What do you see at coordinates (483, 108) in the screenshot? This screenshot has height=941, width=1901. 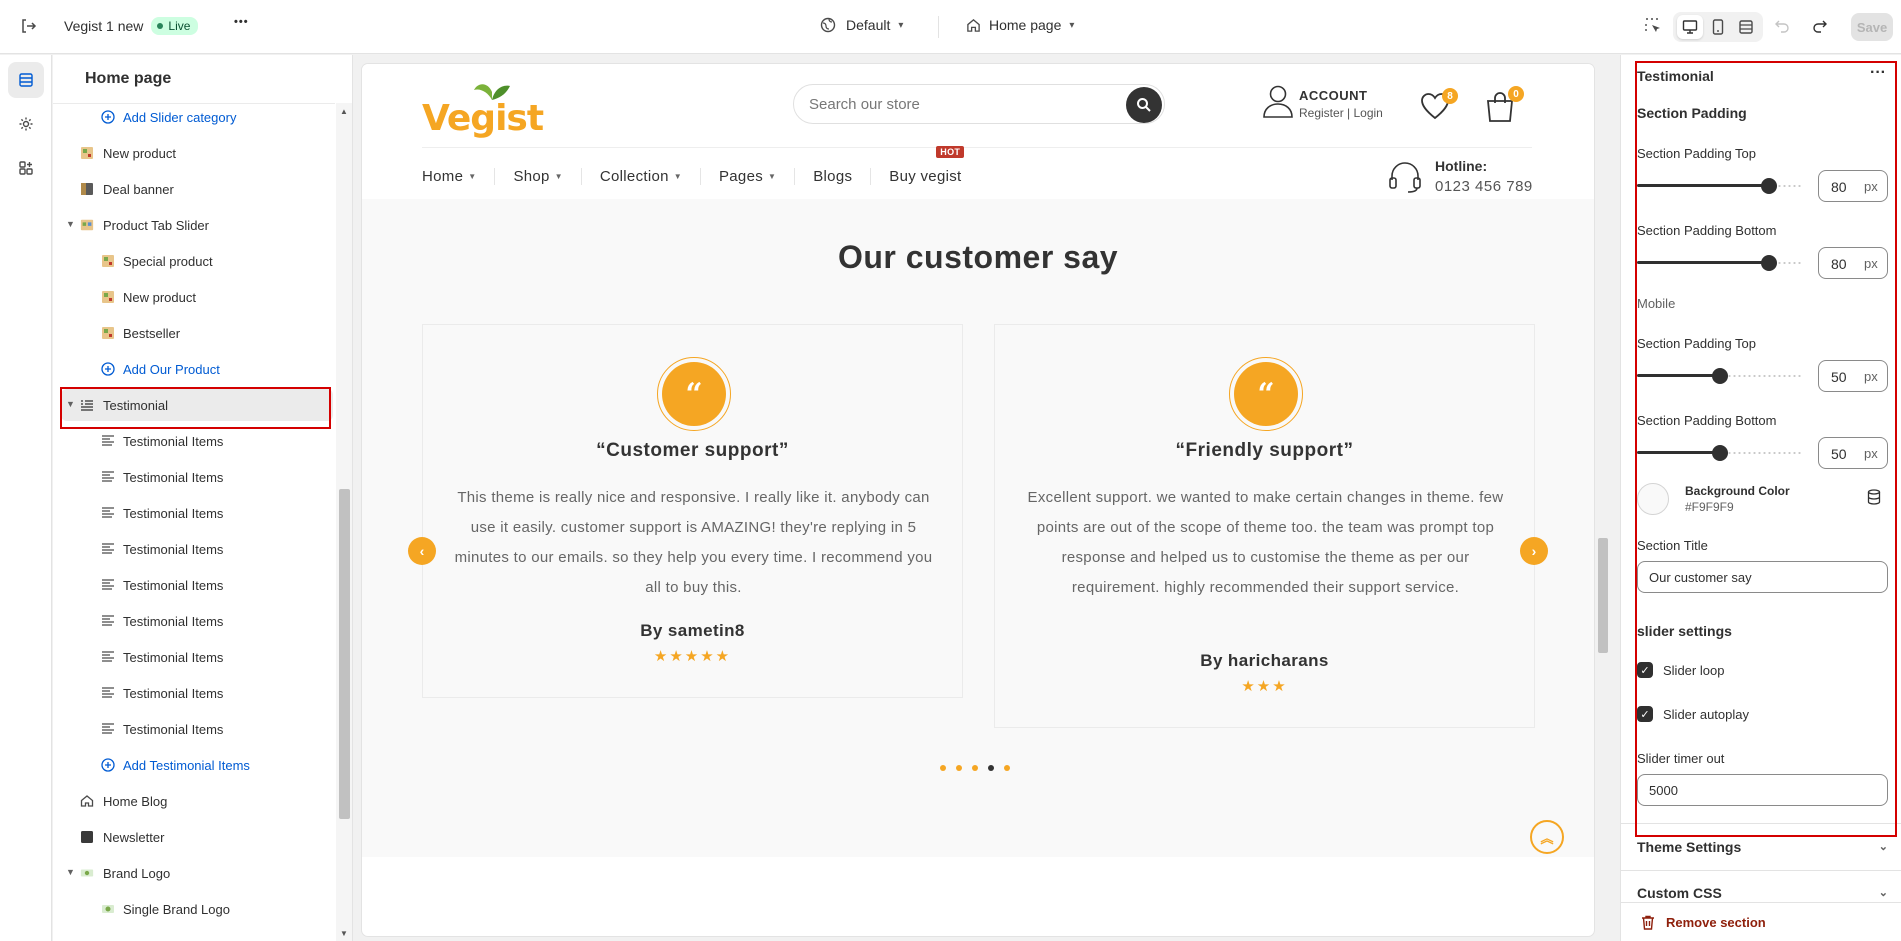 I see `store-logo: Vegist` at bounding box center [483, 108].